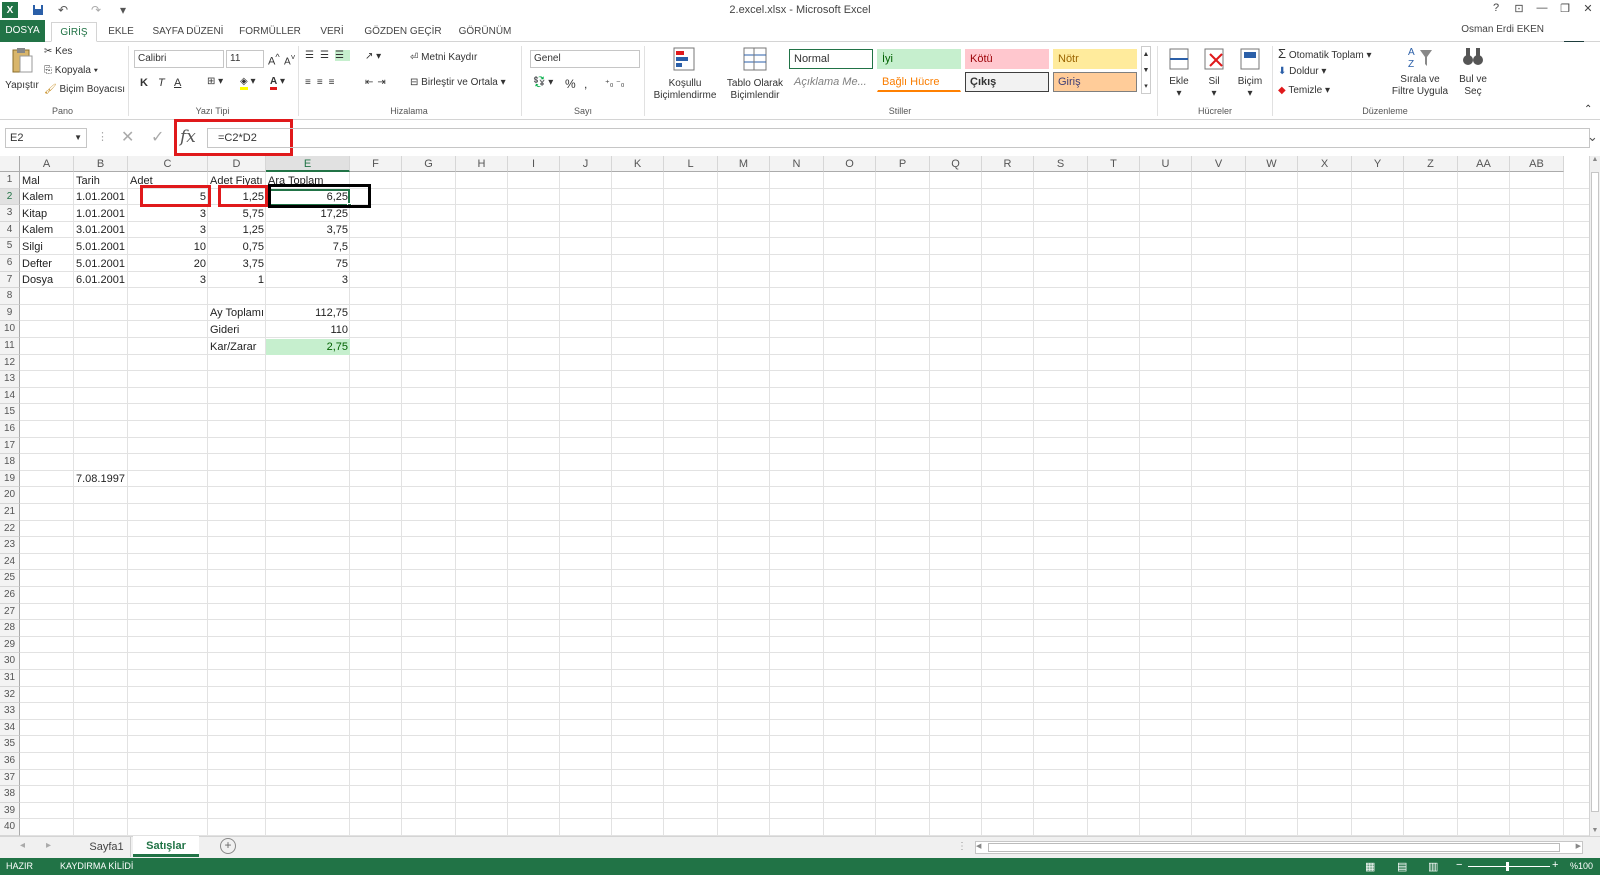 The width and height of the screenshot is (1600, 875). Describe the element at coordinates (101, 214) in the screenshot. I see `cell-B3: 1.01.2001` at that location.